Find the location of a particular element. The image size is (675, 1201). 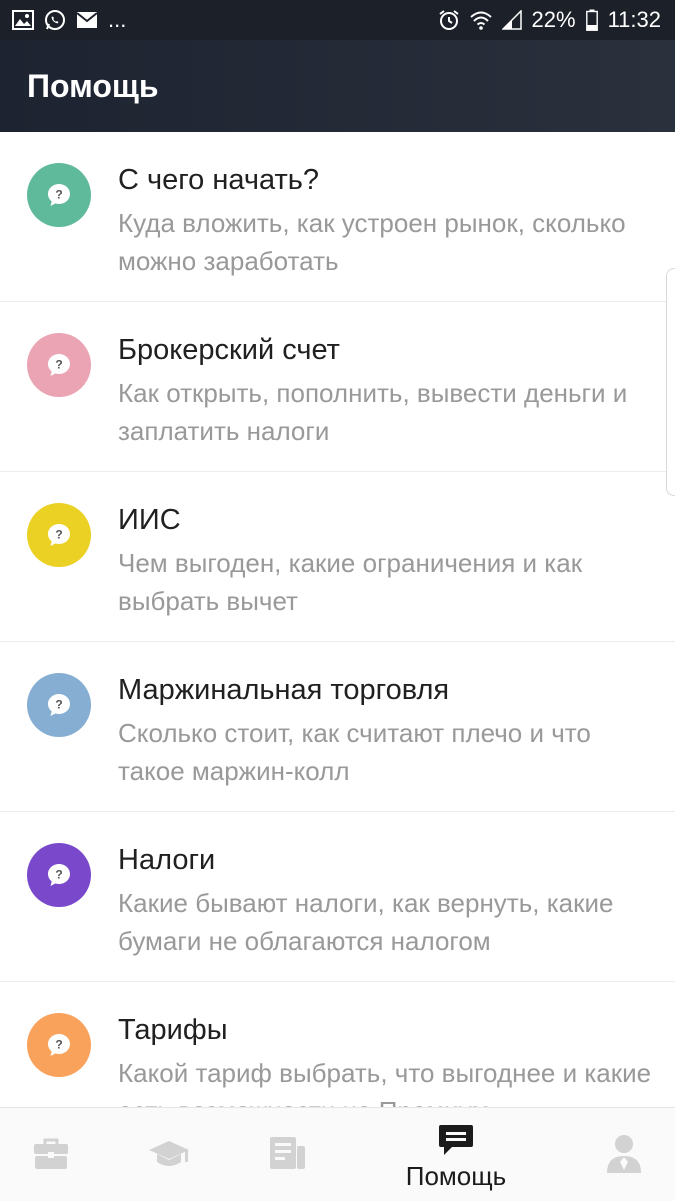

app-bar: Помощь is located at coordinates (337, 86).